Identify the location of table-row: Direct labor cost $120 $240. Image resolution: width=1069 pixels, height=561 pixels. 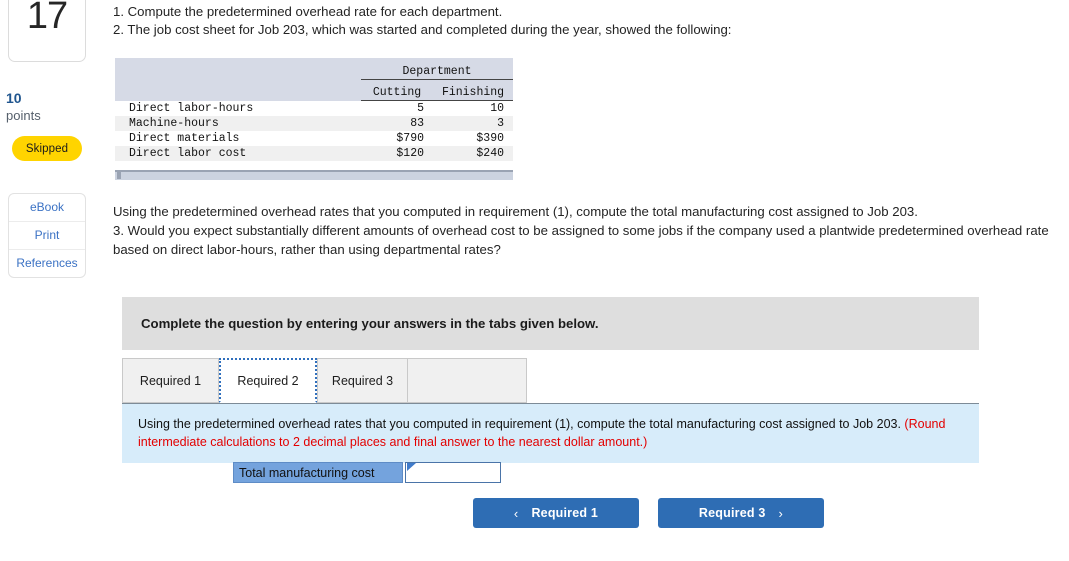
(314, 153).